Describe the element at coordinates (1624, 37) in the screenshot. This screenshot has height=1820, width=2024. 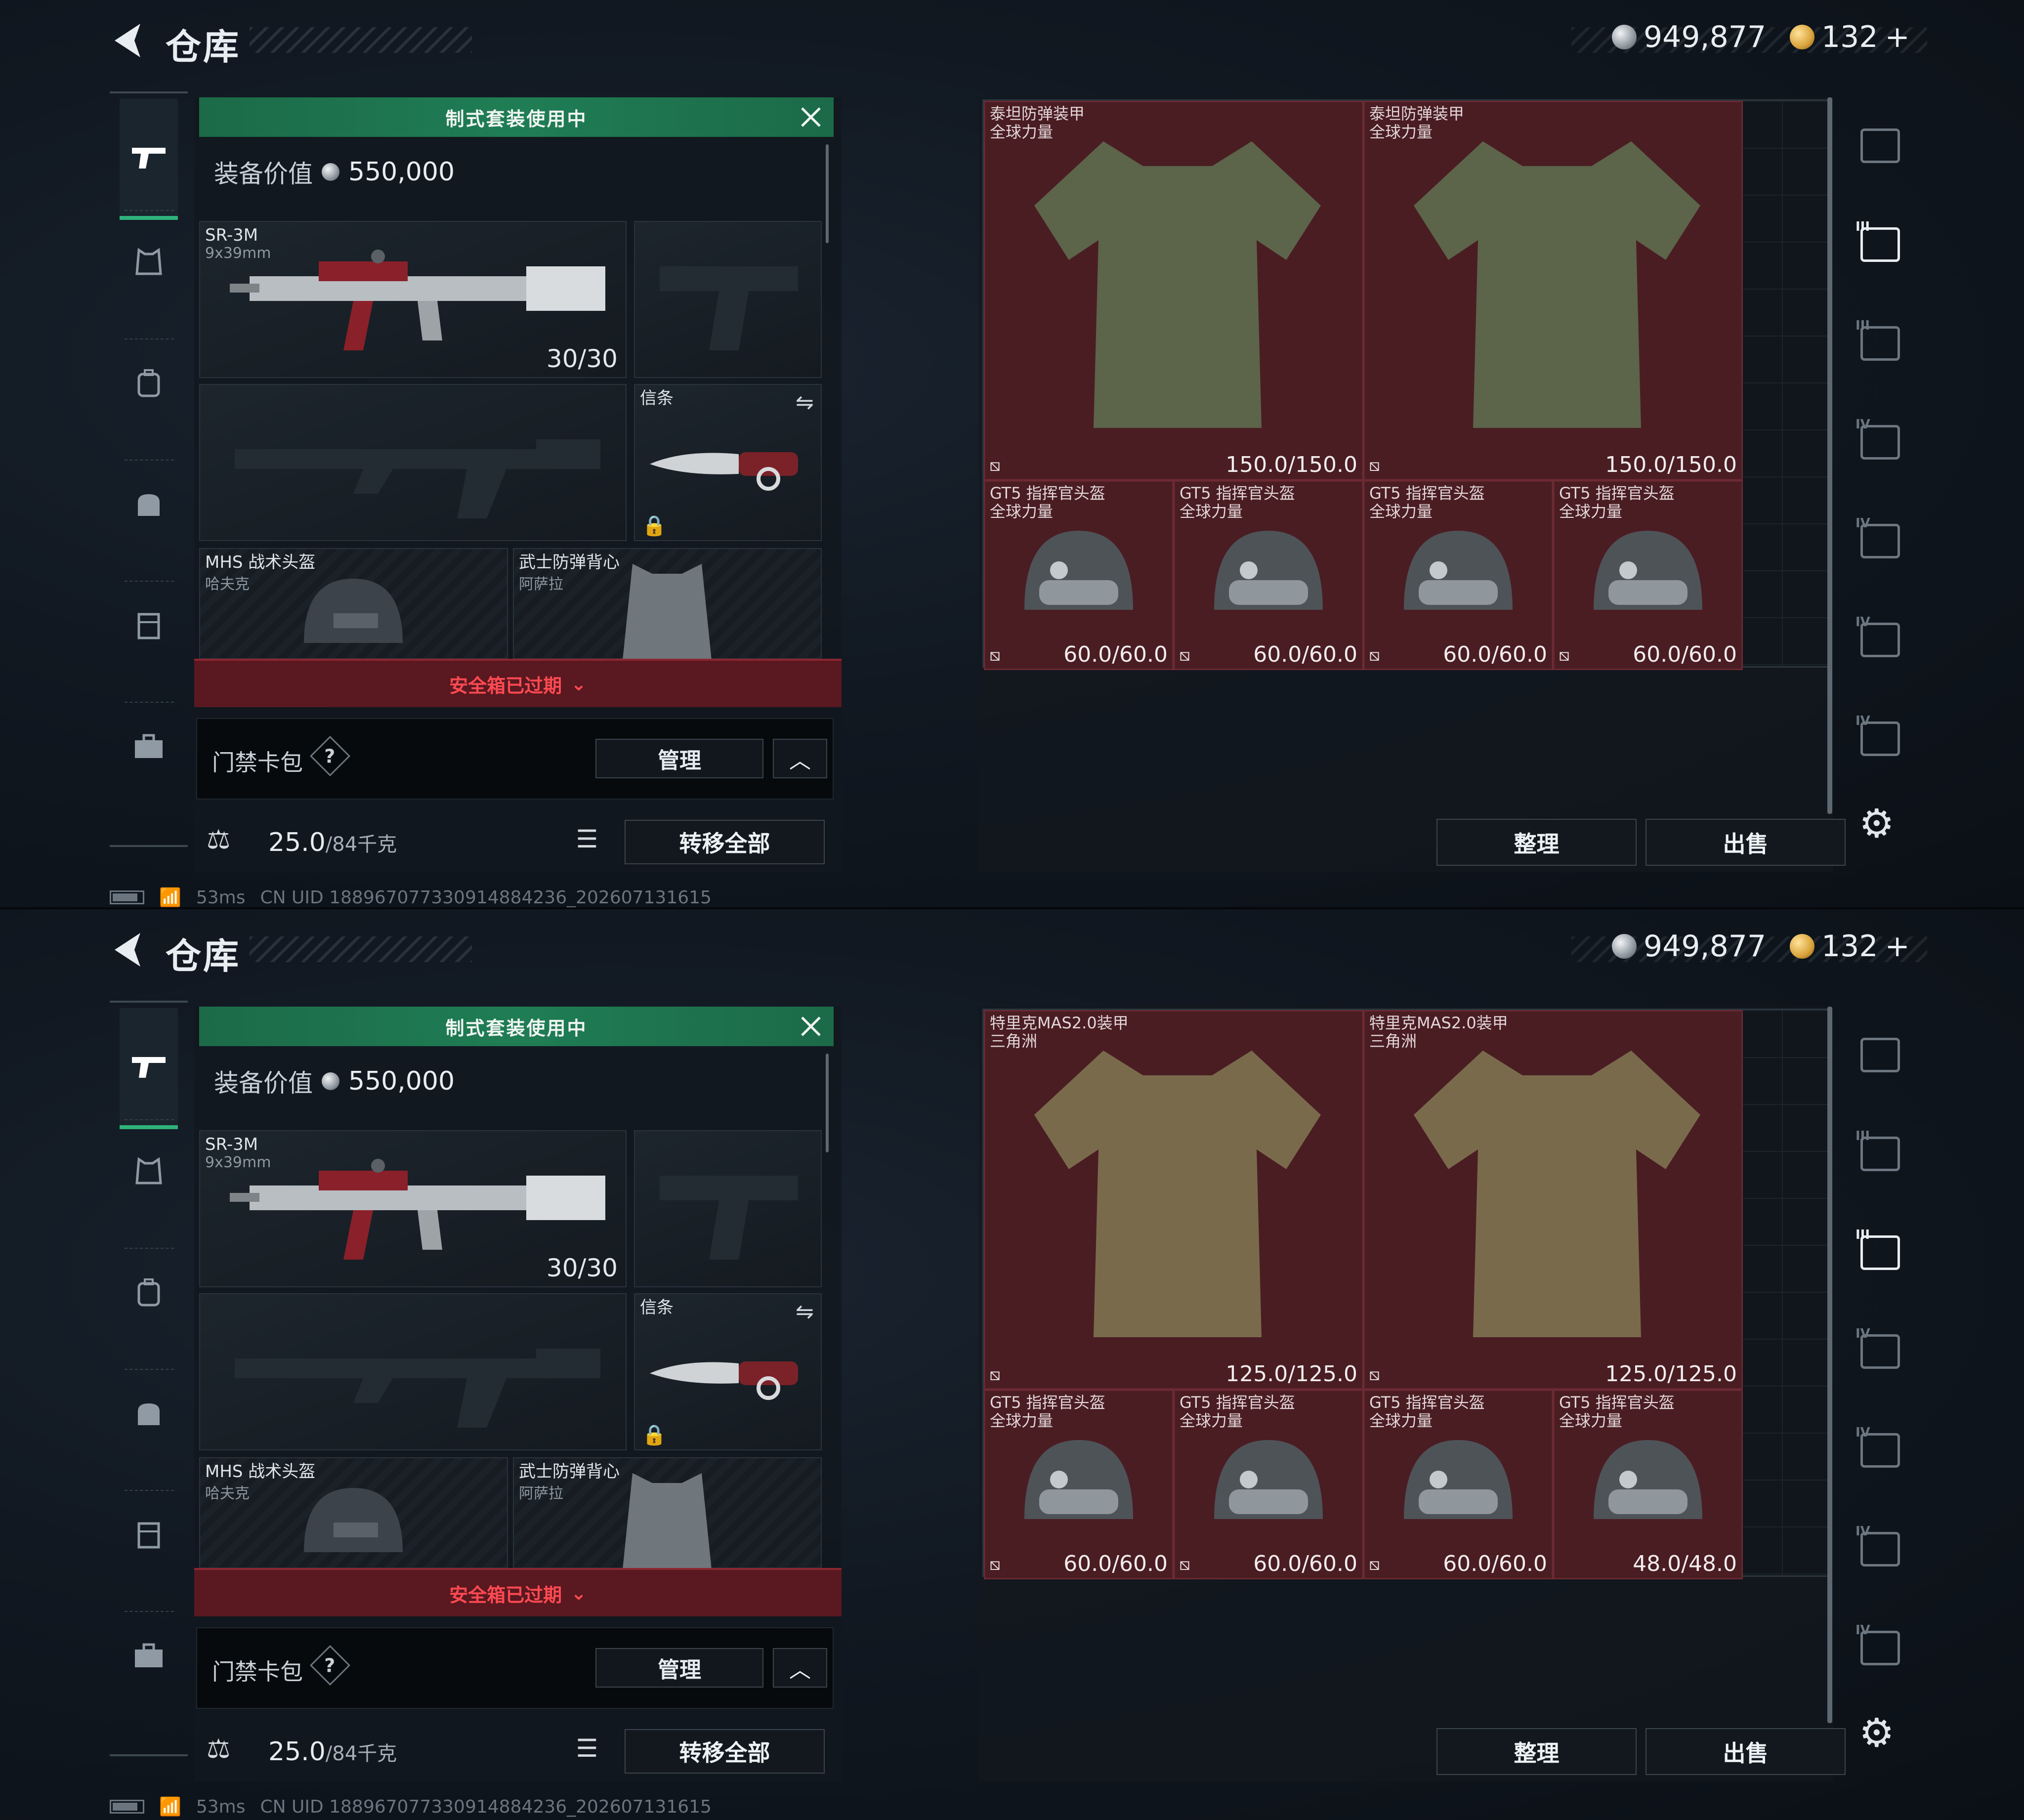
I see `silver-coin-icon` at that location.